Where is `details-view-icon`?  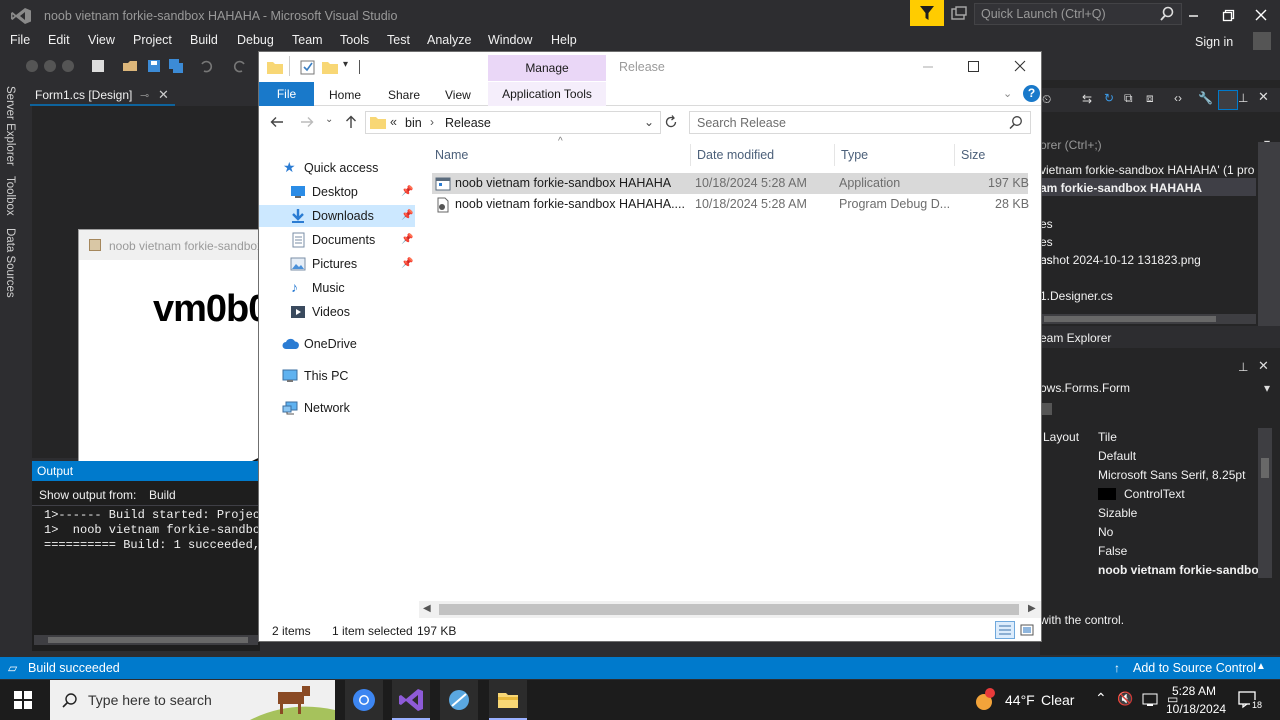
details-view-icon is located at coordinates (1005, 630).